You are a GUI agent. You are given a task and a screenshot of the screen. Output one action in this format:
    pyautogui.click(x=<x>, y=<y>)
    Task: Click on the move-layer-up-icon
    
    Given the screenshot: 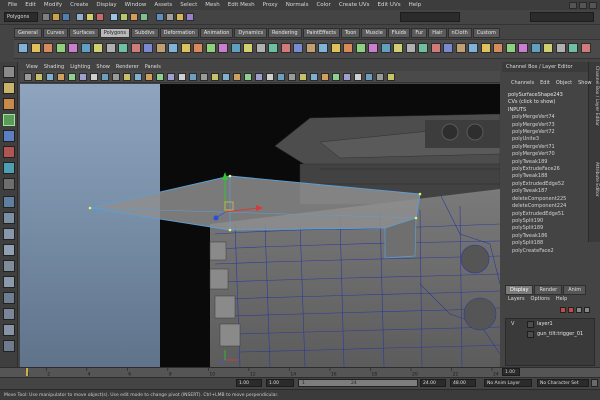 What is the action you would take?
    pyautogui.click(x=579, y=310)
    